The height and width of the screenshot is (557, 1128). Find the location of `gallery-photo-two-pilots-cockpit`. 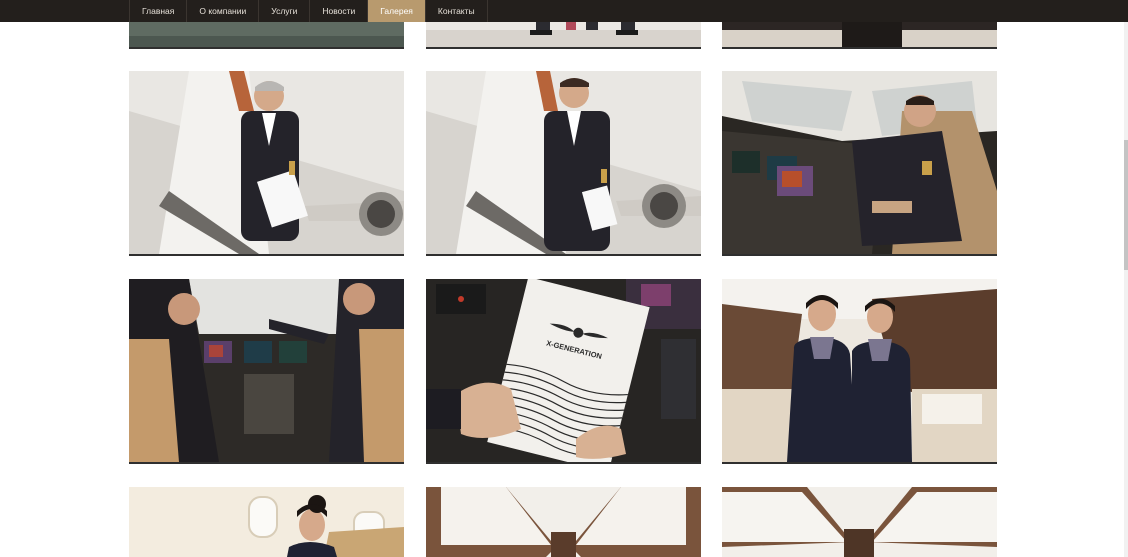

gallery-photo-two-pilots-cockpit is located at coordinates (266, 371).